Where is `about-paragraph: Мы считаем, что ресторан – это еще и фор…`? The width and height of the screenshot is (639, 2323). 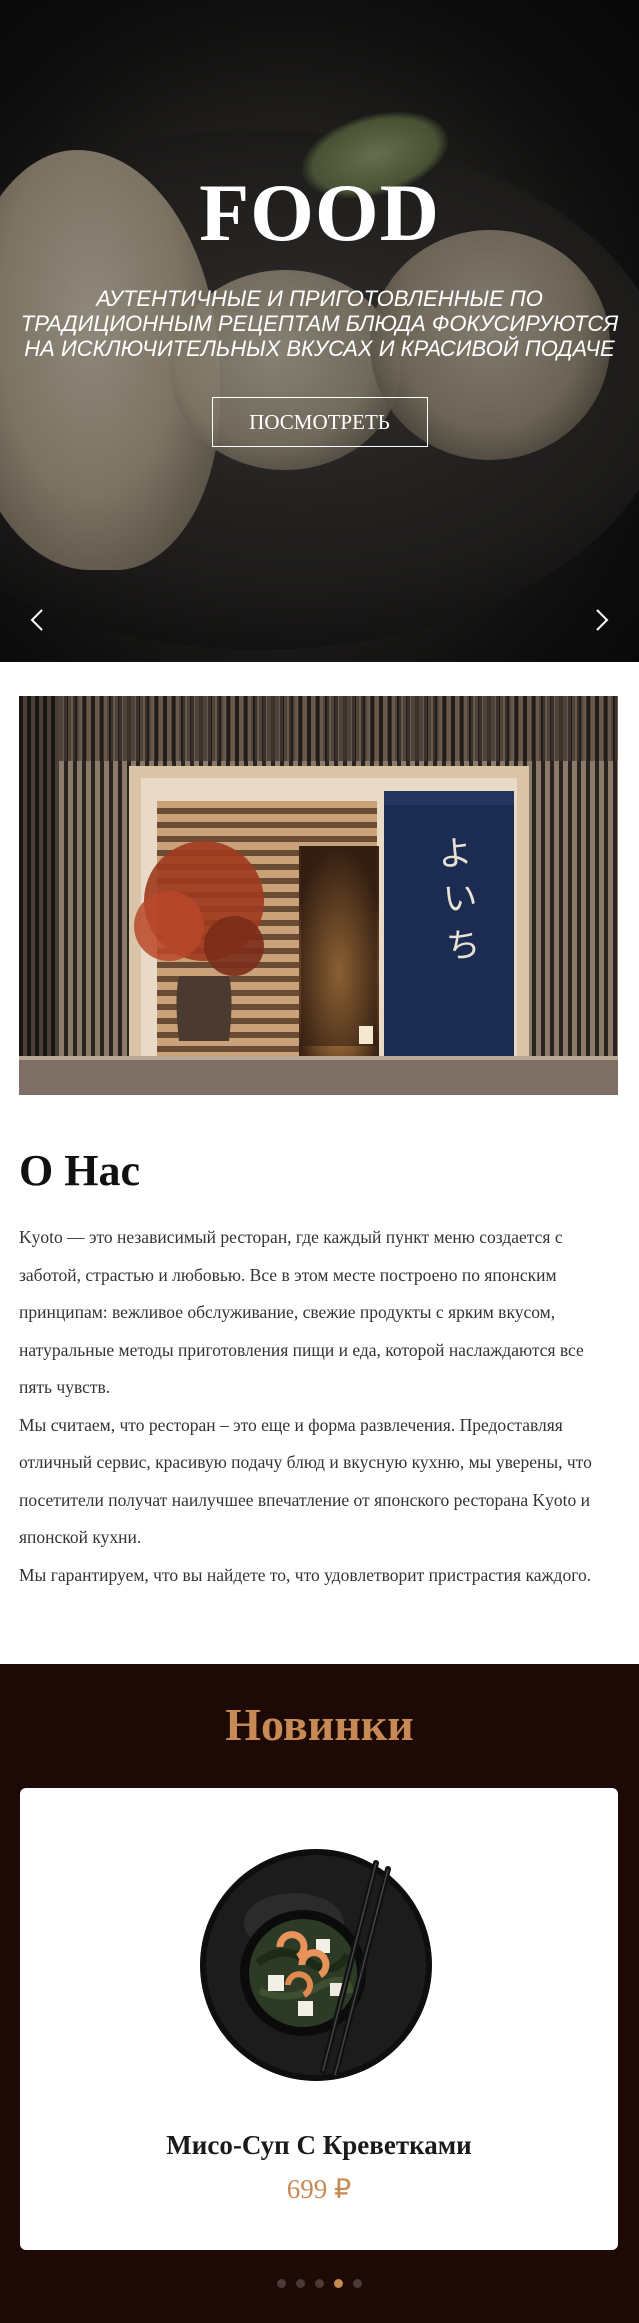 about-paragraph: Мы считаем, что ресторан – это еще и фор… is located at coordinates (305, 1481).